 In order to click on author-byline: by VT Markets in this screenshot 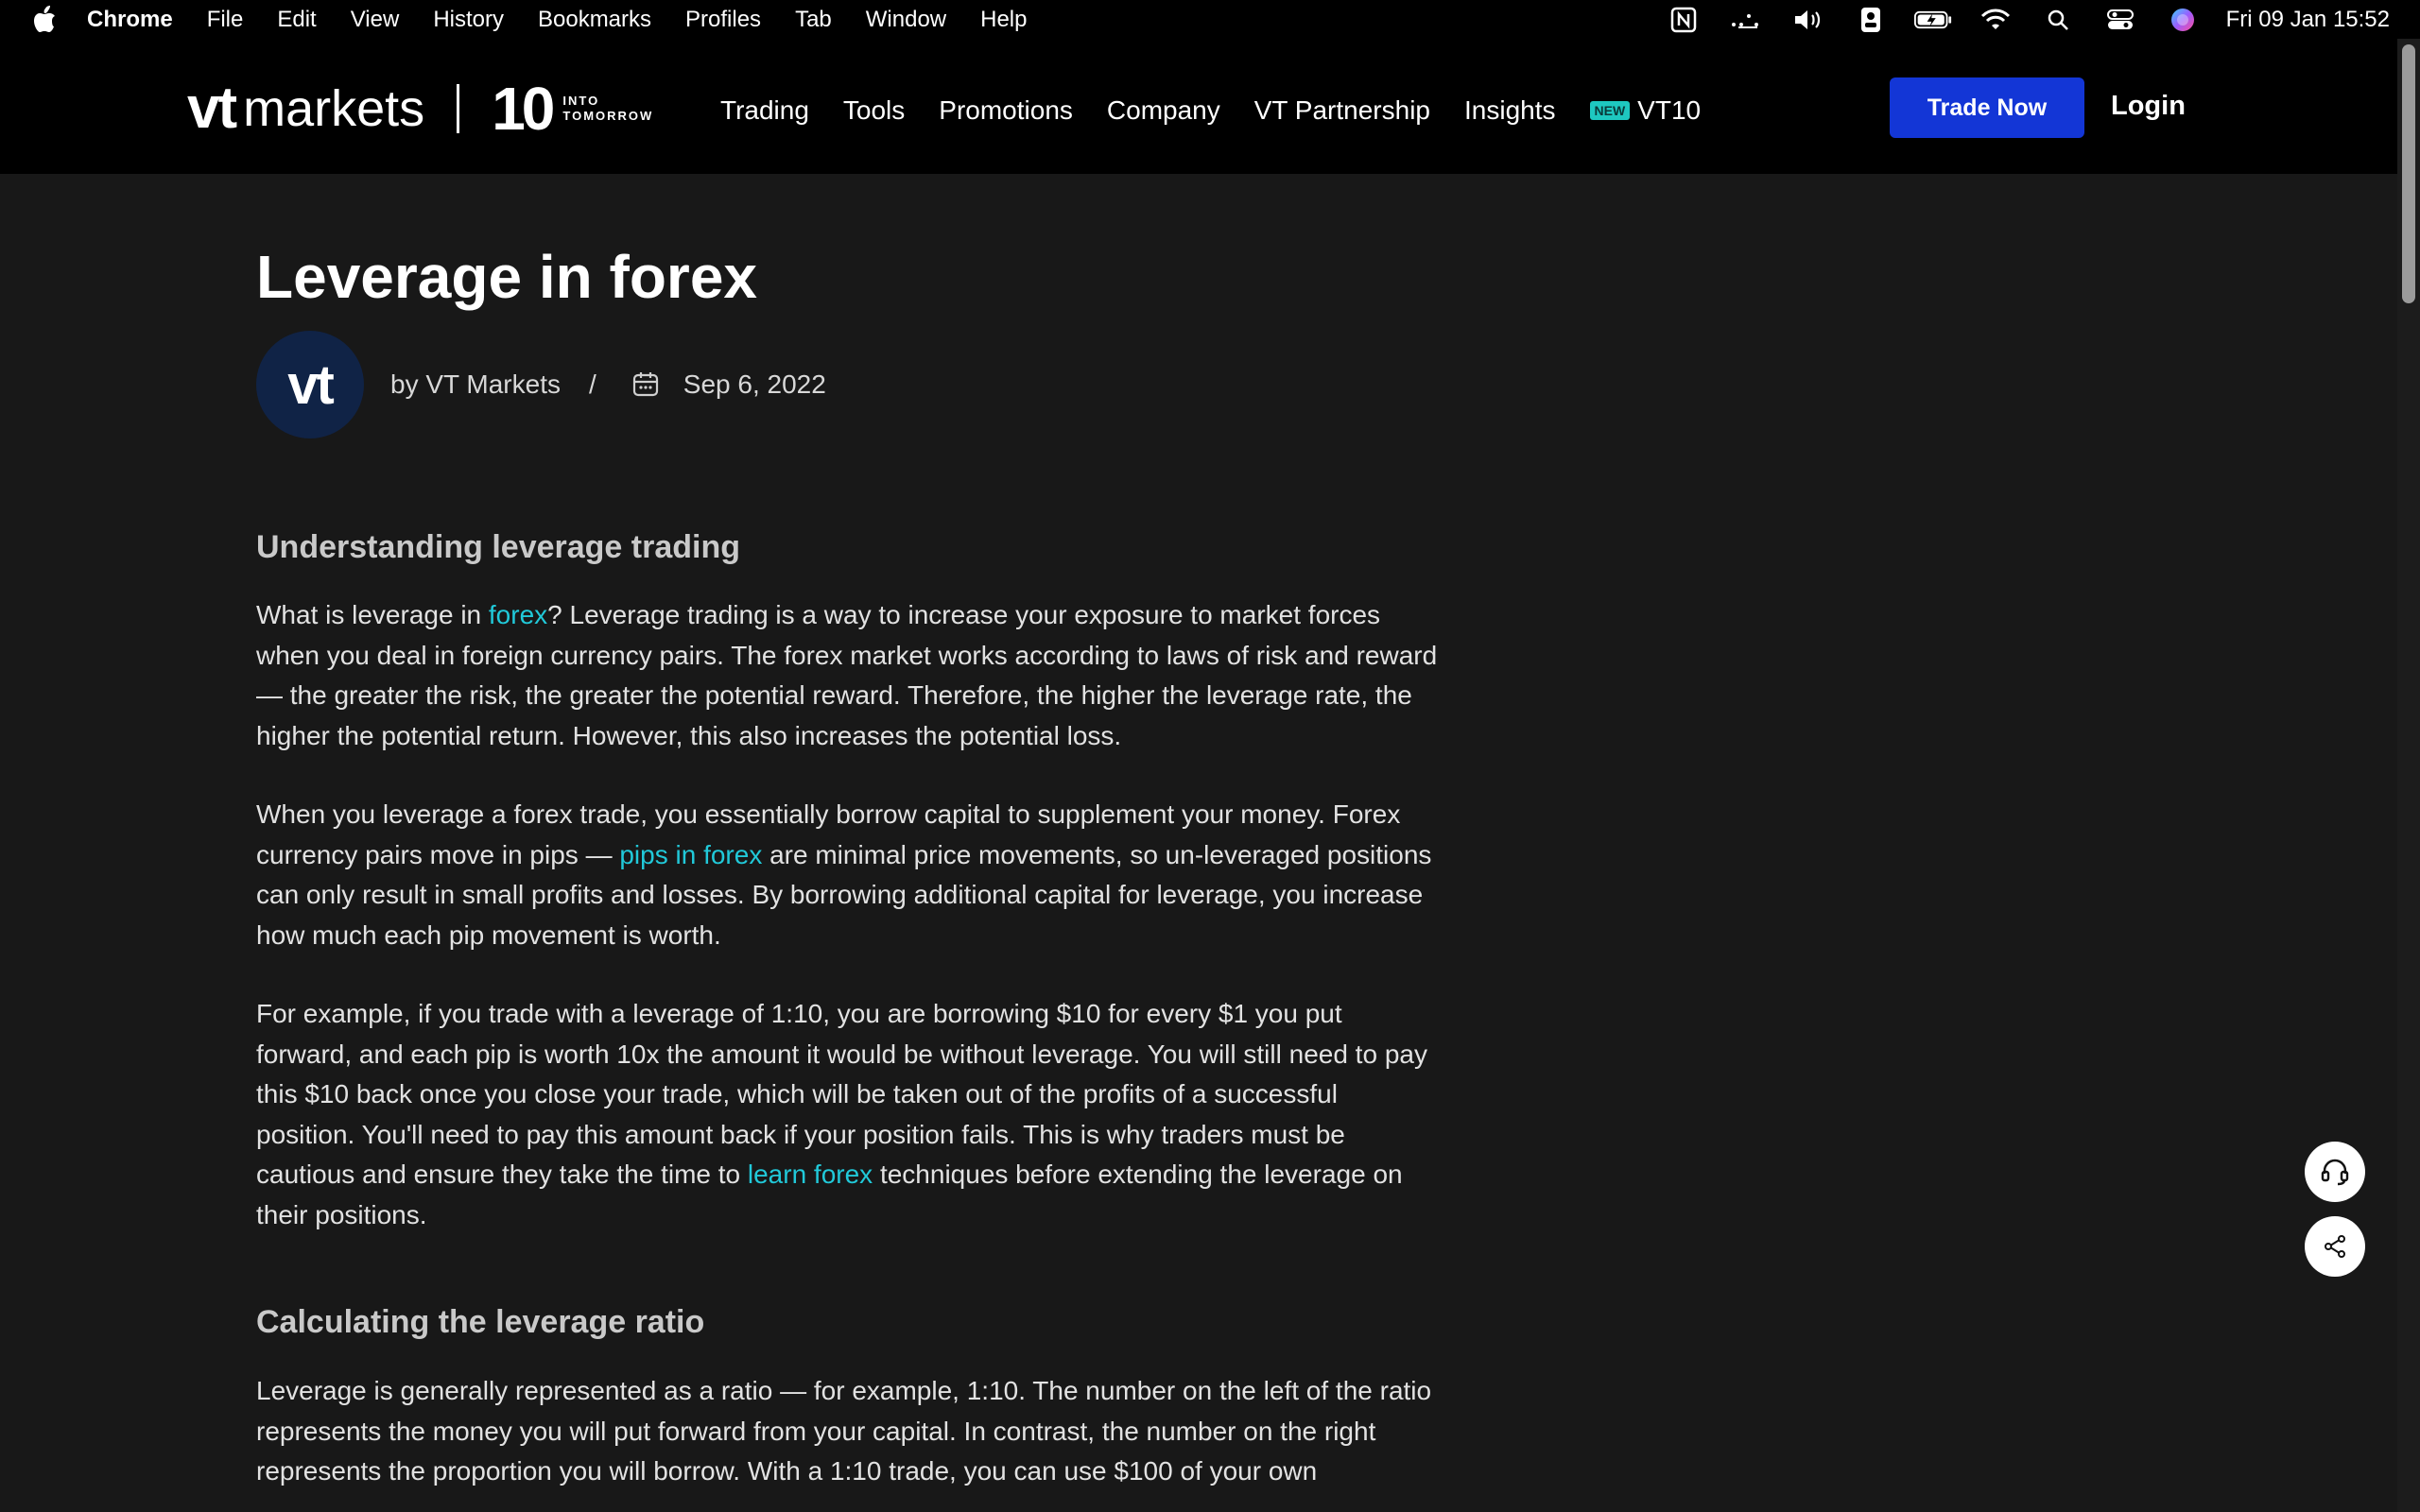, I will do `click(475, 384)`.